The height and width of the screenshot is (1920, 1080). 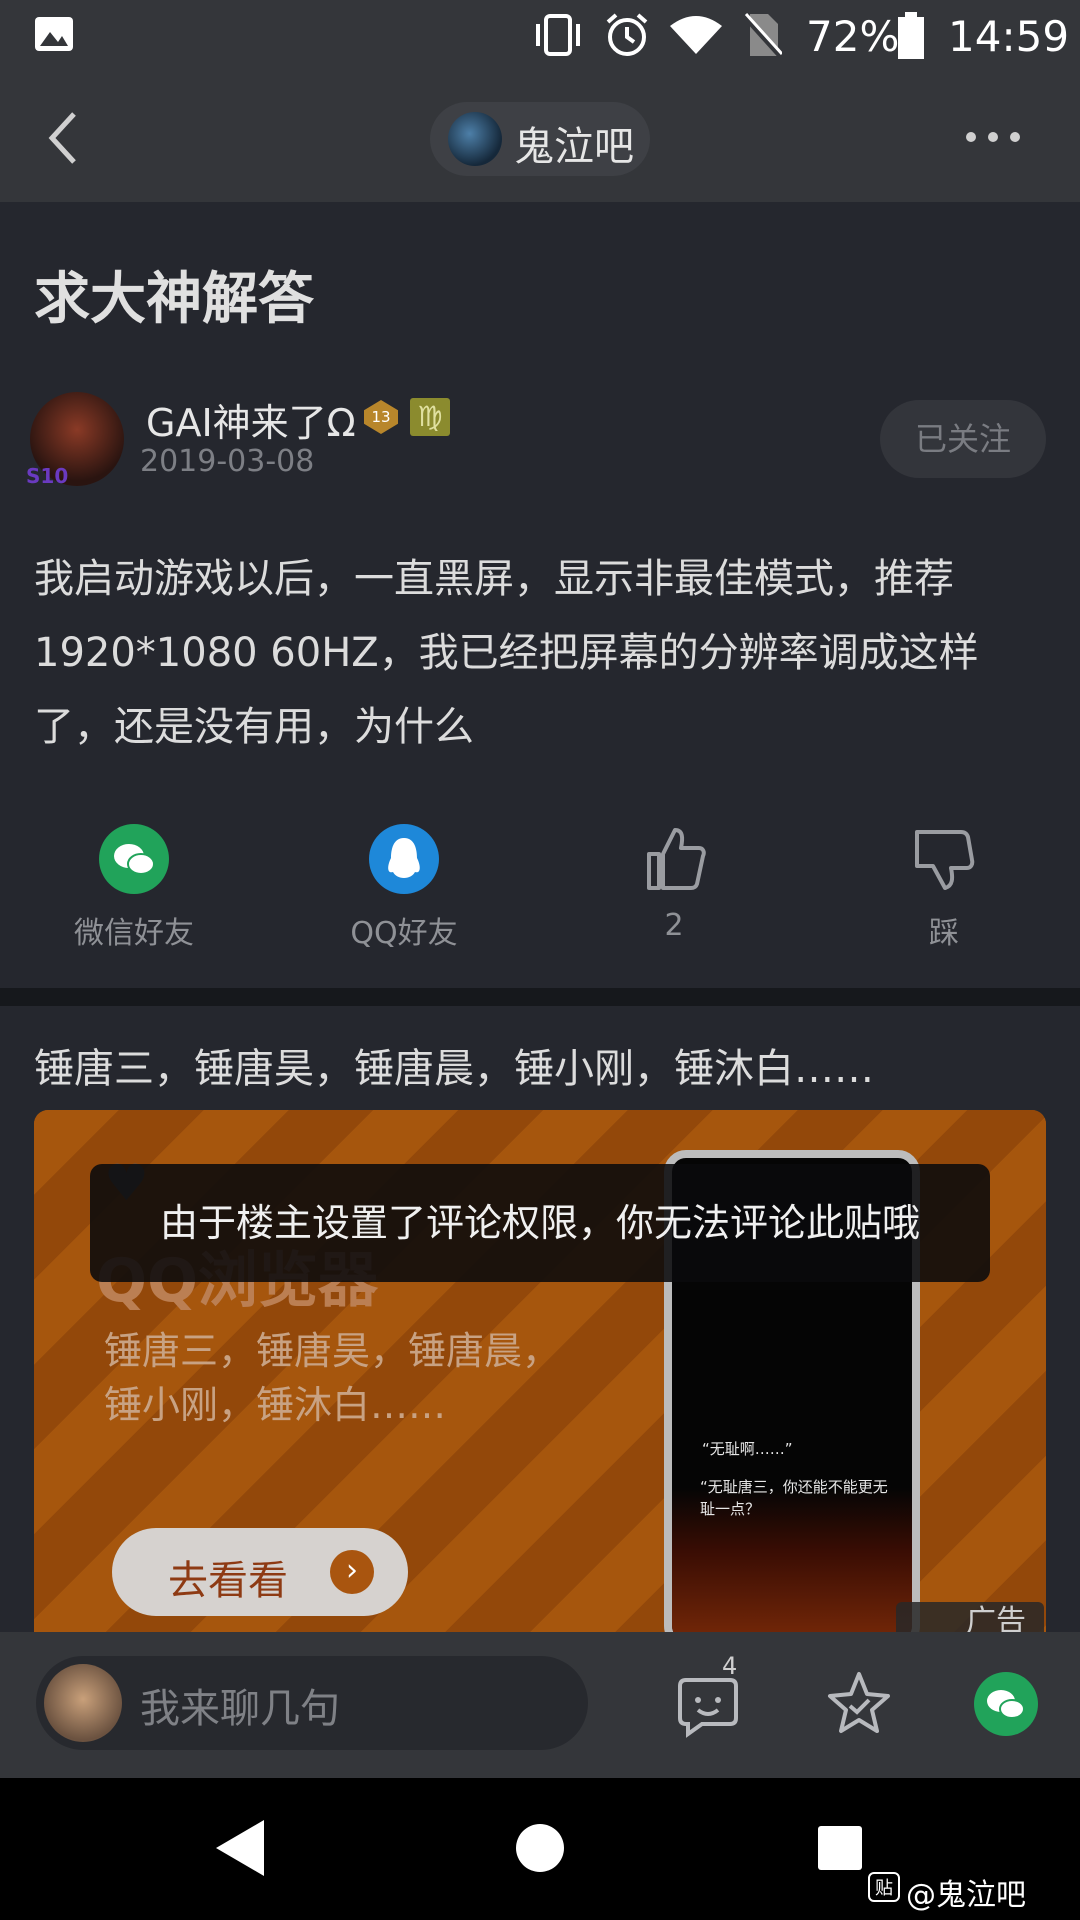 I want to click on user-avatar, so click(x=83, y=1703).